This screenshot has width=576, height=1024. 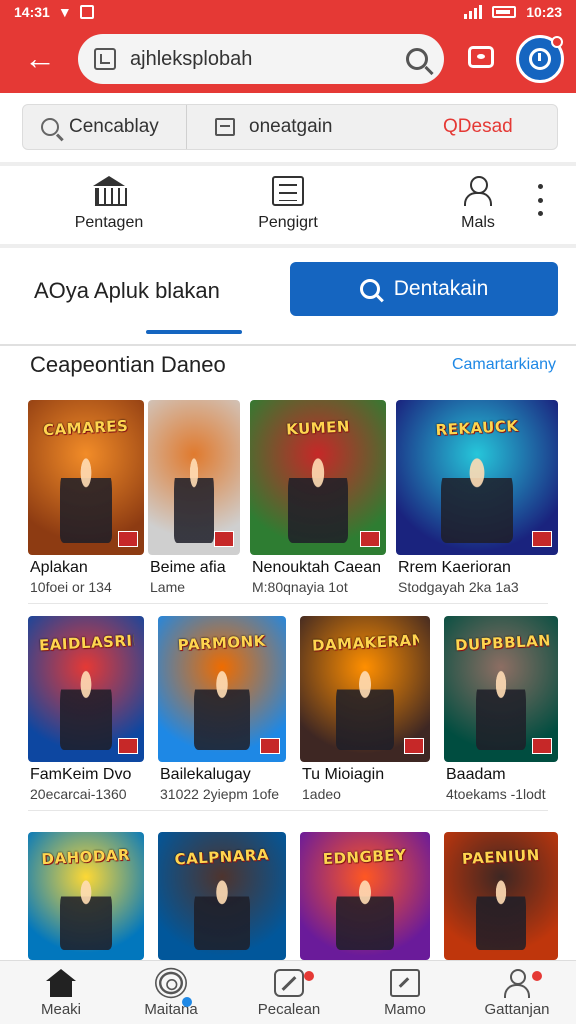 I want to click on game-card: DAMAKERAN Tu Mioiagin 1adeo, so click(x=365, y=714).